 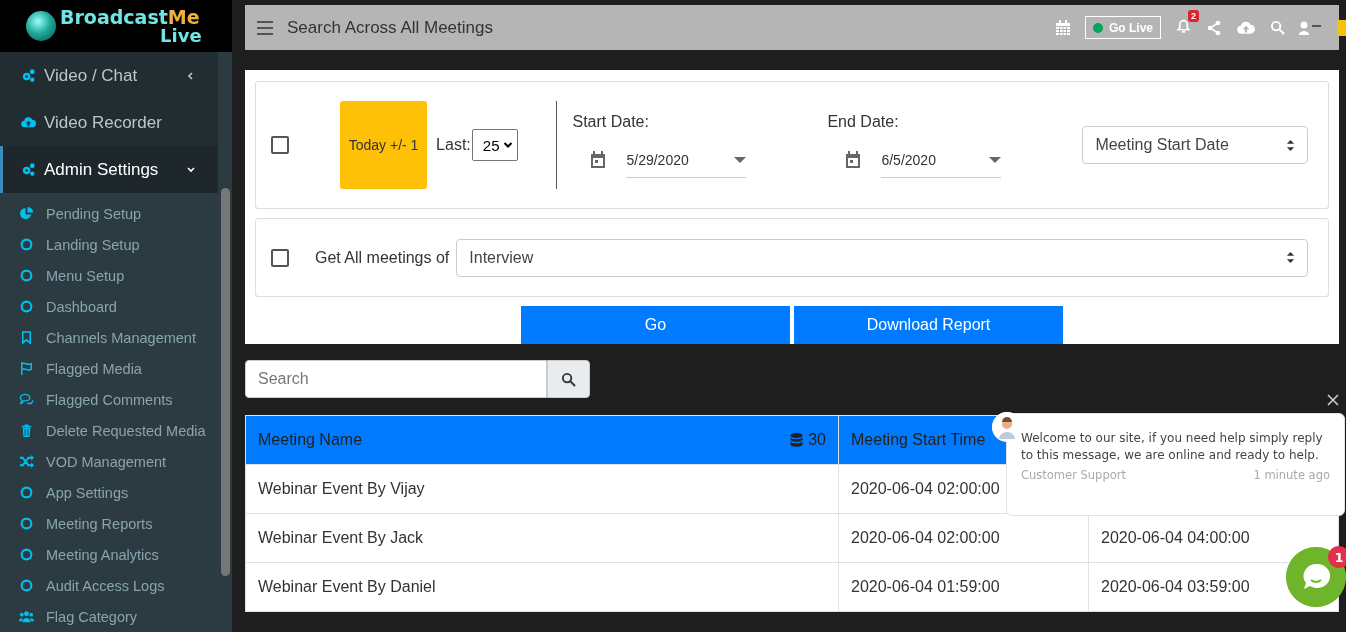 What do you see at coordinates (26, 213) in the screenshot?
I see `pie-chart-icon` at bounding box center [26, 213].